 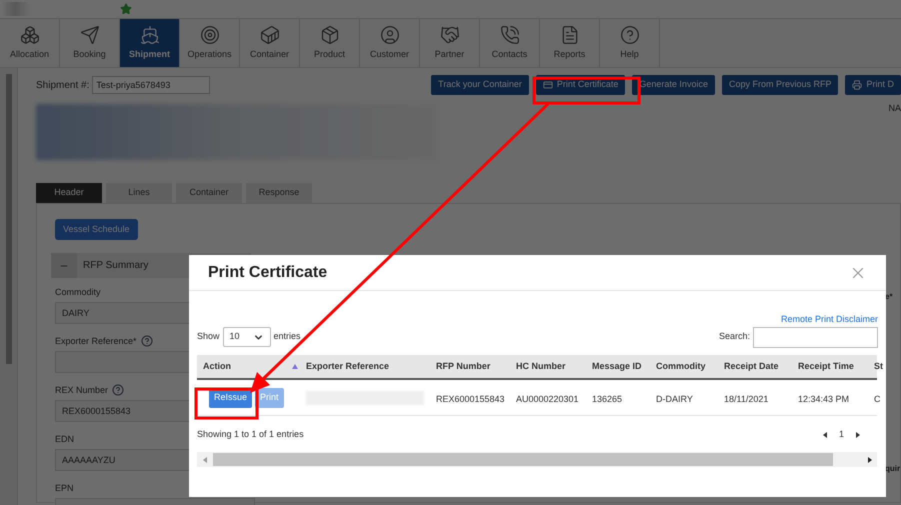 What do you see at coordinates (894, 108) in the screenshot?
I see `field-label: NA` at bounding box center [894, 108].